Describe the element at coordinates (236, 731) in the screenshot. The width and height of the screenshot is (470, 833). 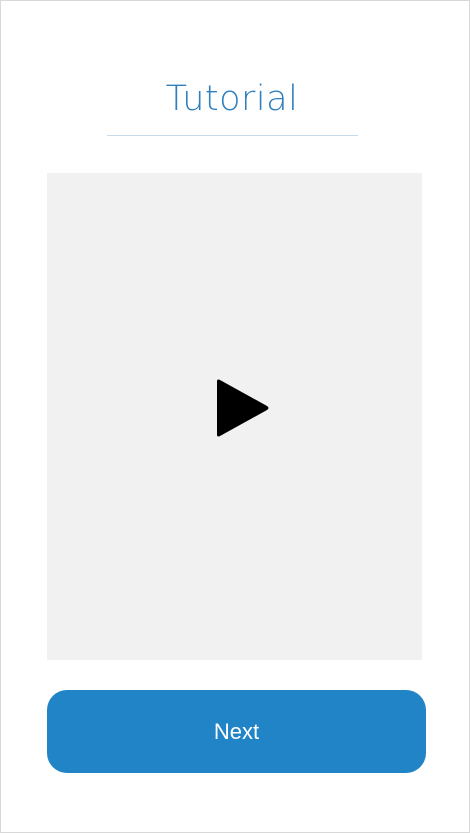
I see `next-button: Next` at that location.